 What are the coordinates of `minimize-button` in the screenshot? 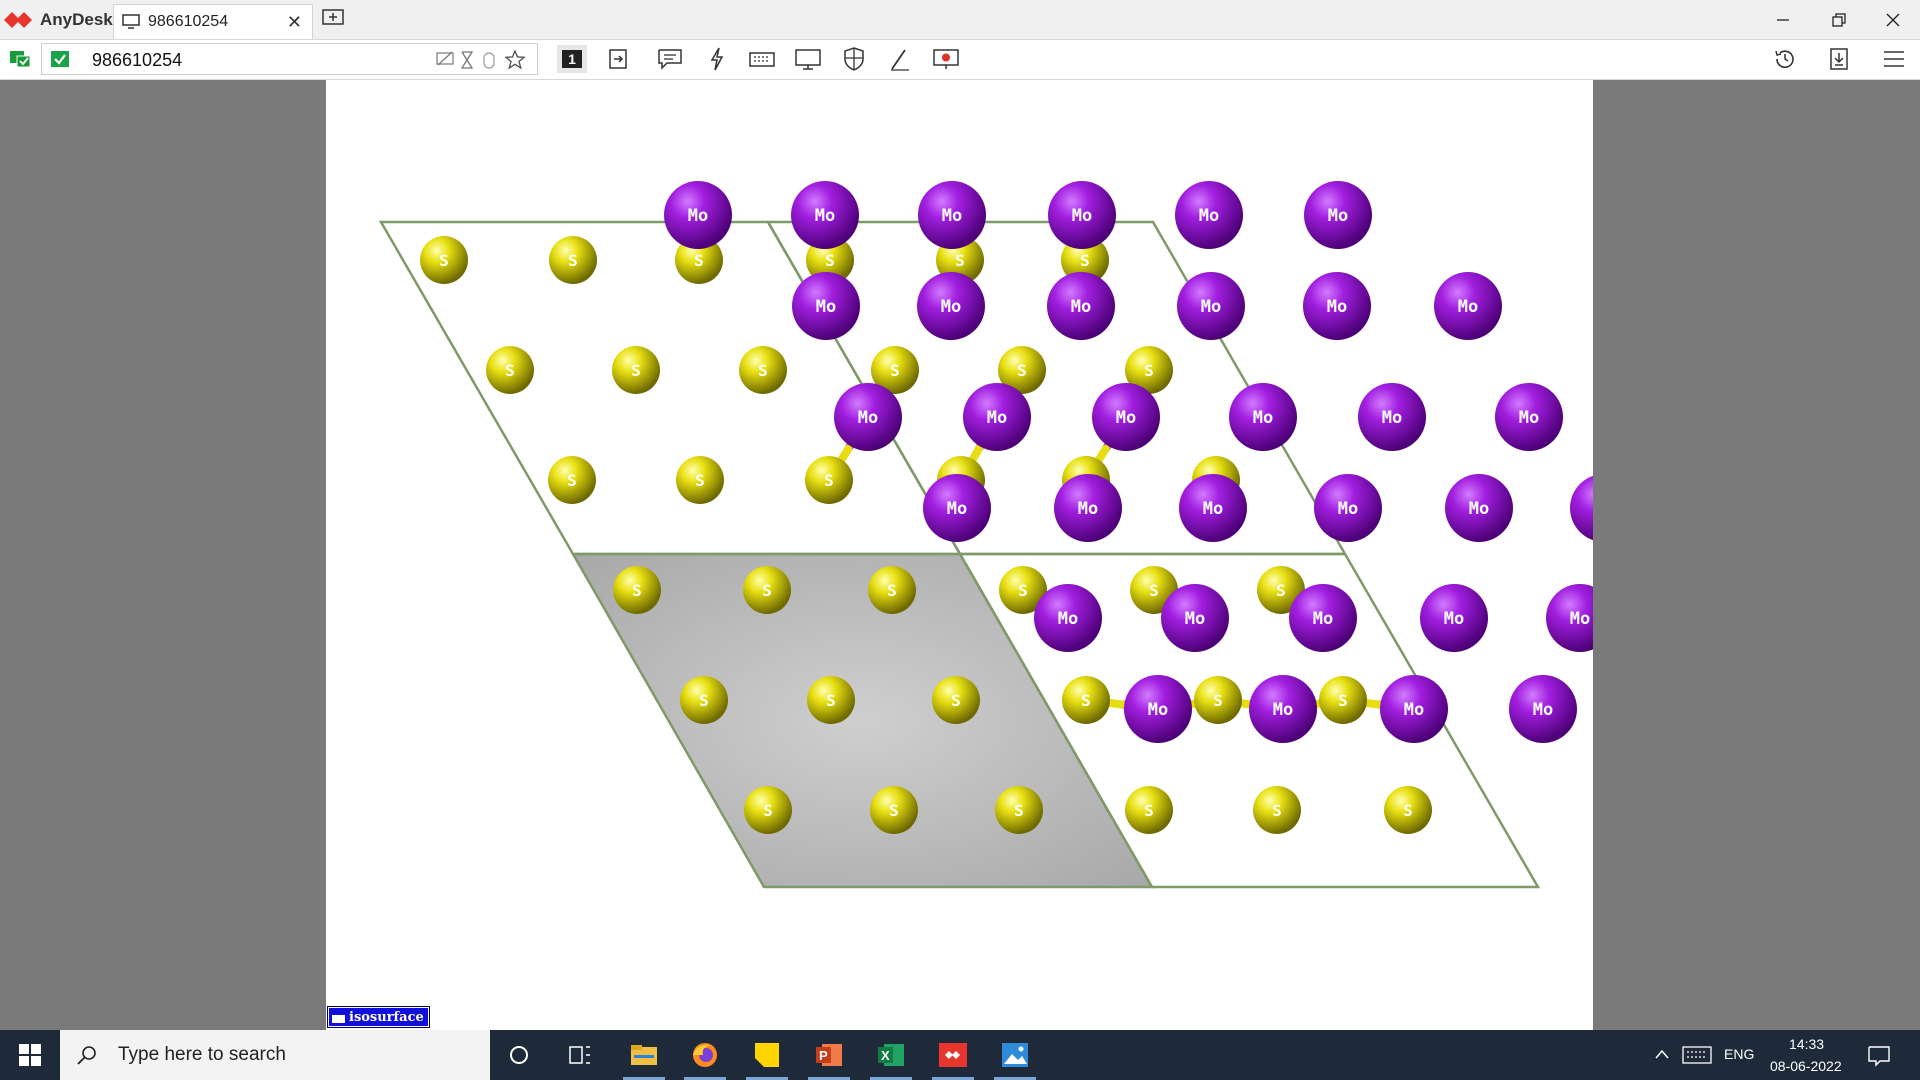 It's located at (1783, 19).